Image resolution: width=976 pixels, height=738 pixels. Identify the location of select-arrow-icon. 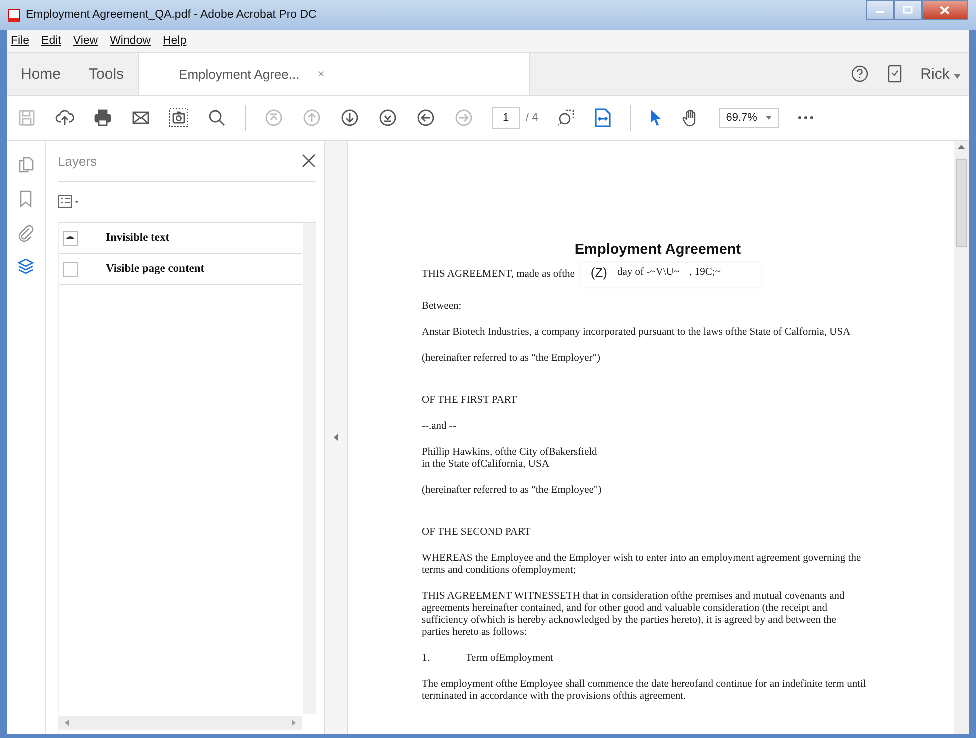
(656, 118).